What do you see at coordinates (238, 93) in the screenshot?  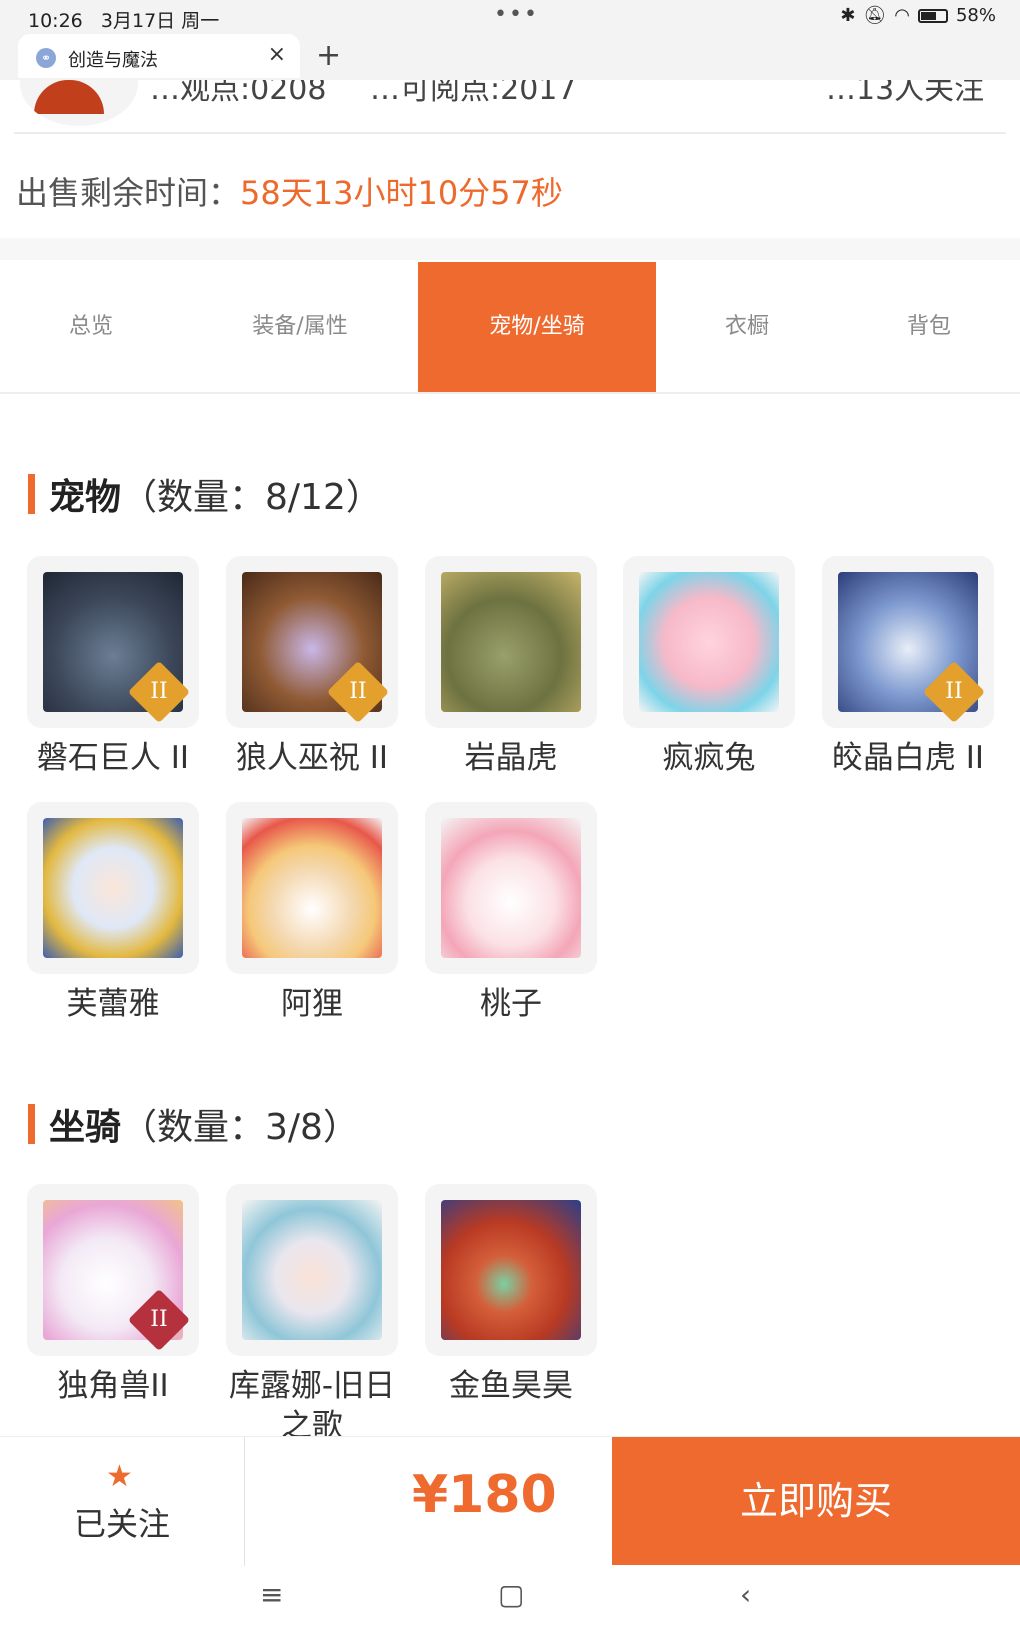 I see `stat-views: …观点:0208` at bounding box center [238, 93].